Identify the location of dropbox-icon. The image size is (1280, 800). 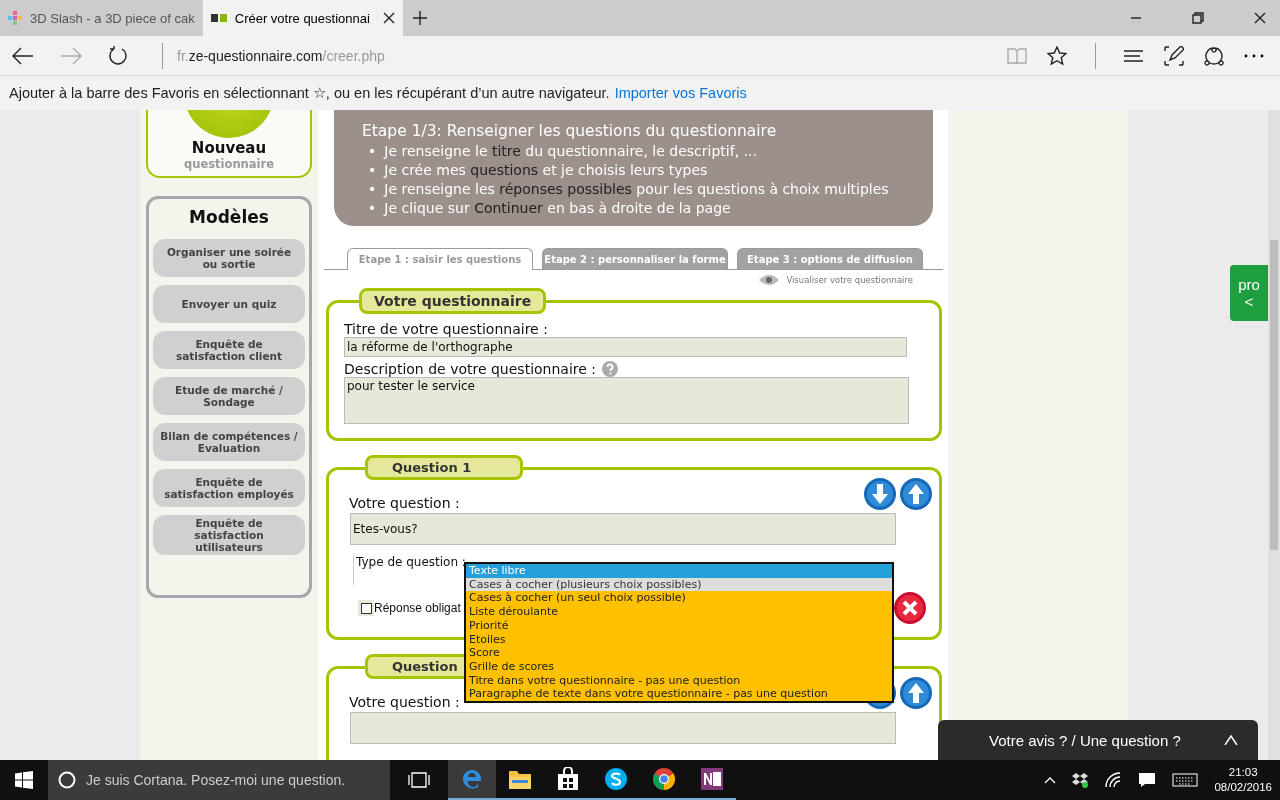
(1080, 780).